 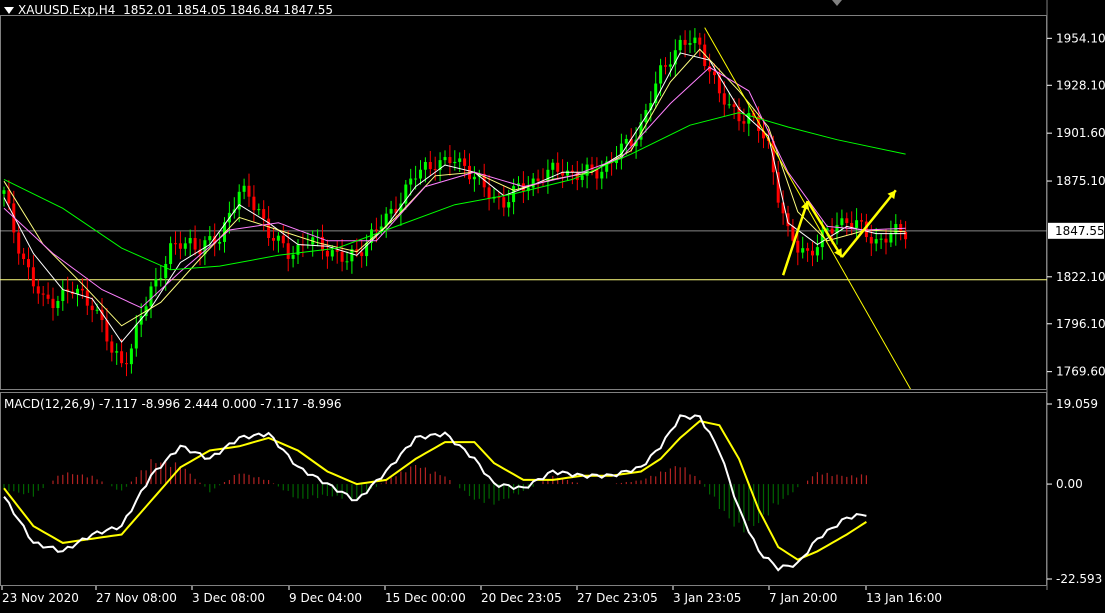 I want to click on macd-tick-label: 19.059, so click(x=1077, y=404).